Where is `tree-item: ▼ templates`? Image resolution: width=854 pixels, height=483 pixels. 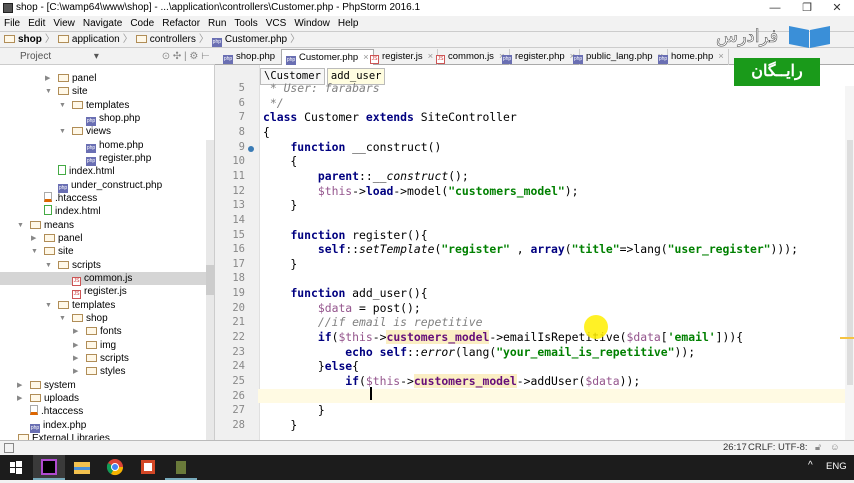 tree-item: ▼ templates is located at coordinates (103, 105).